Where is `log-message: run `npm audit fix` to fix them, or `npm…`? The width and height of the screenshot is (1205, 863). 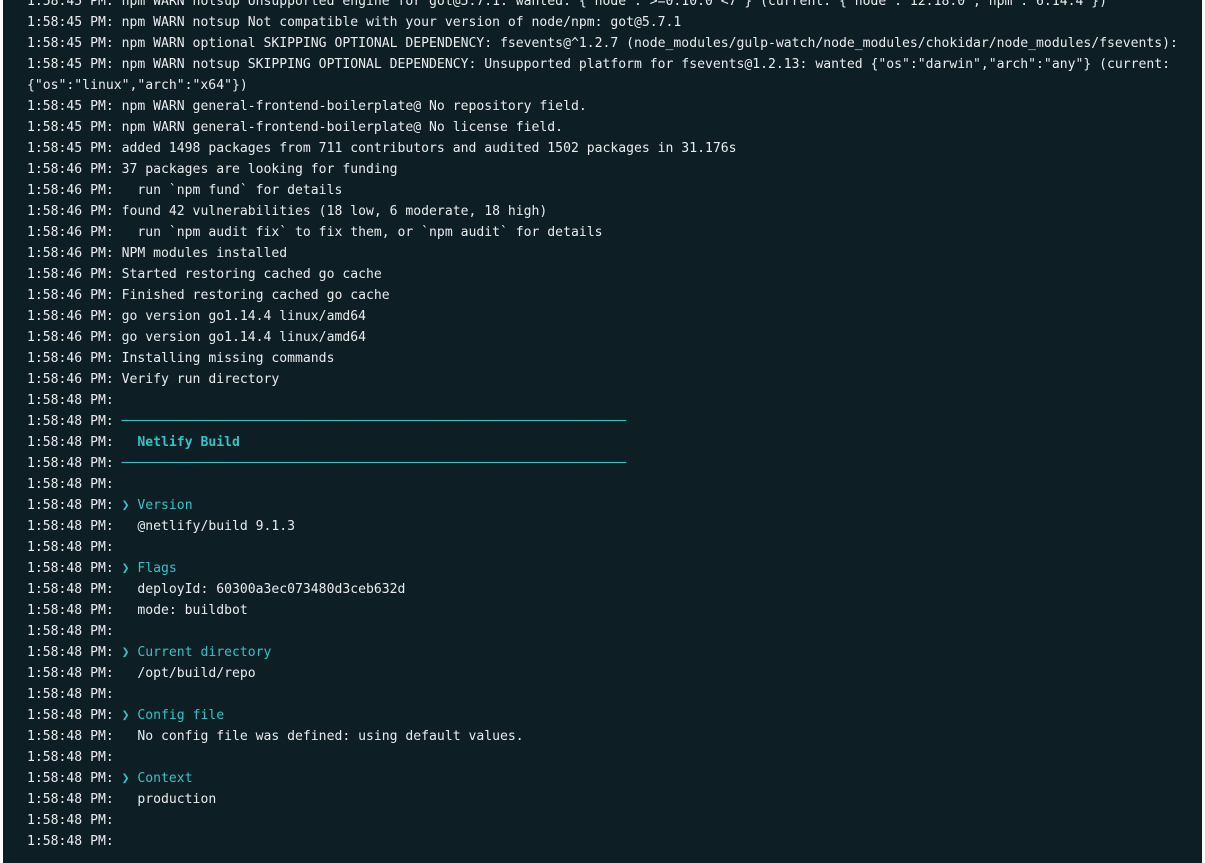 log-message: run `npm audit fix` to fix them, or `npm… is located at coordinates (362, 232).